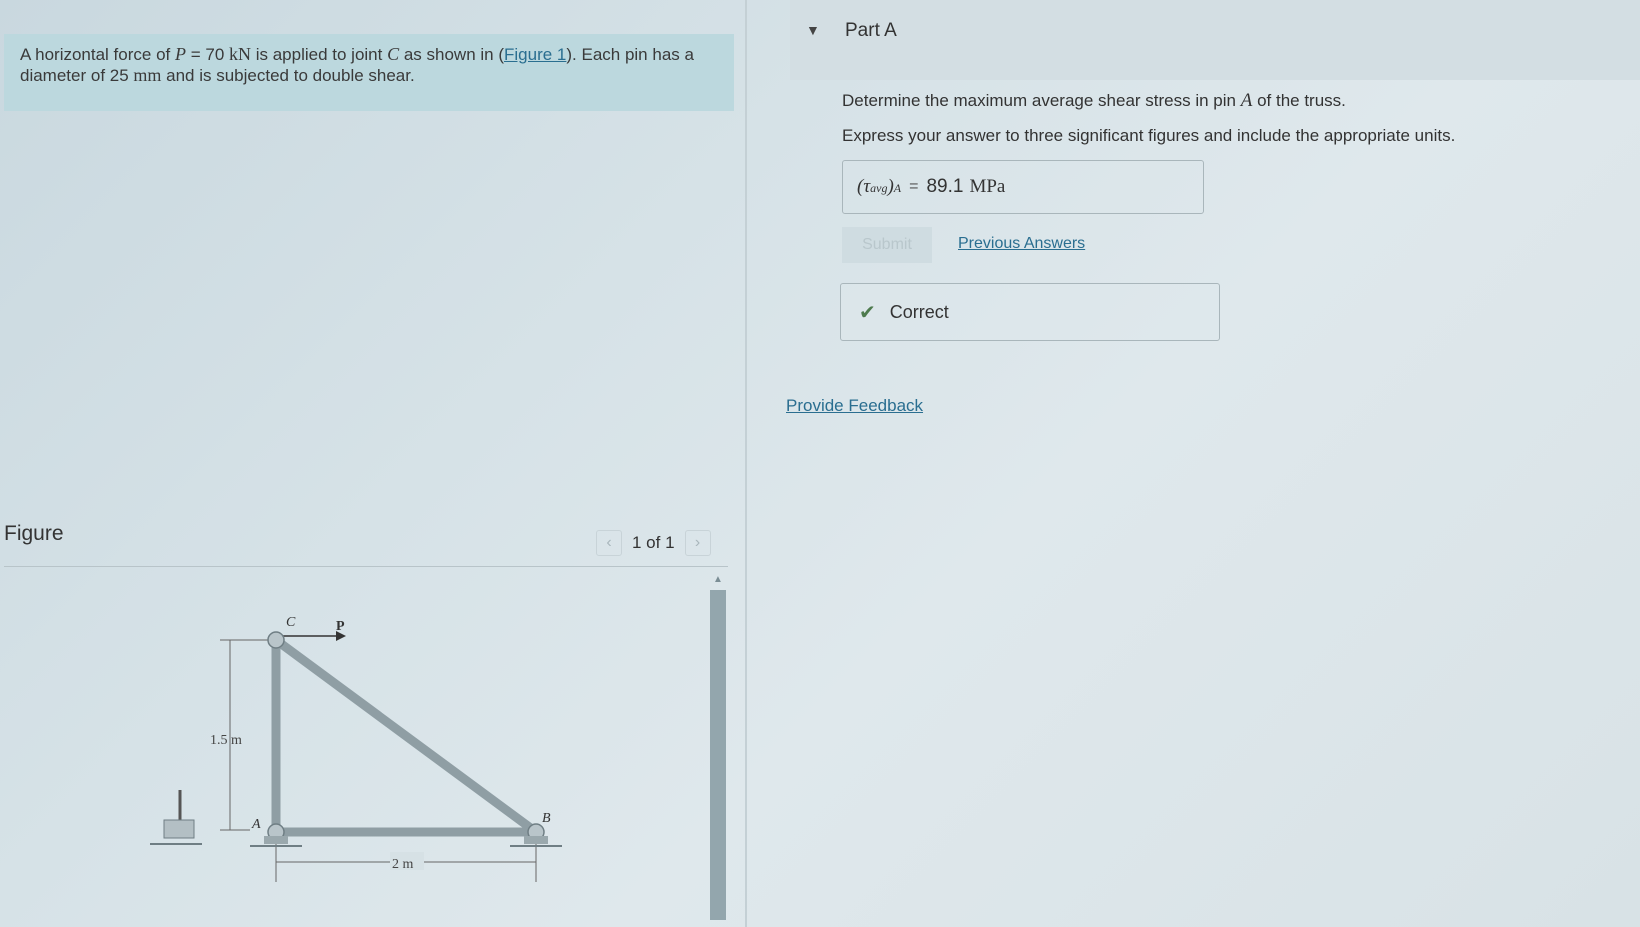 The image size is (1640, 927). Describe the element at coordinates (653, 542) in the screenshot. I see `figure-count: 1 of 1` at that location.